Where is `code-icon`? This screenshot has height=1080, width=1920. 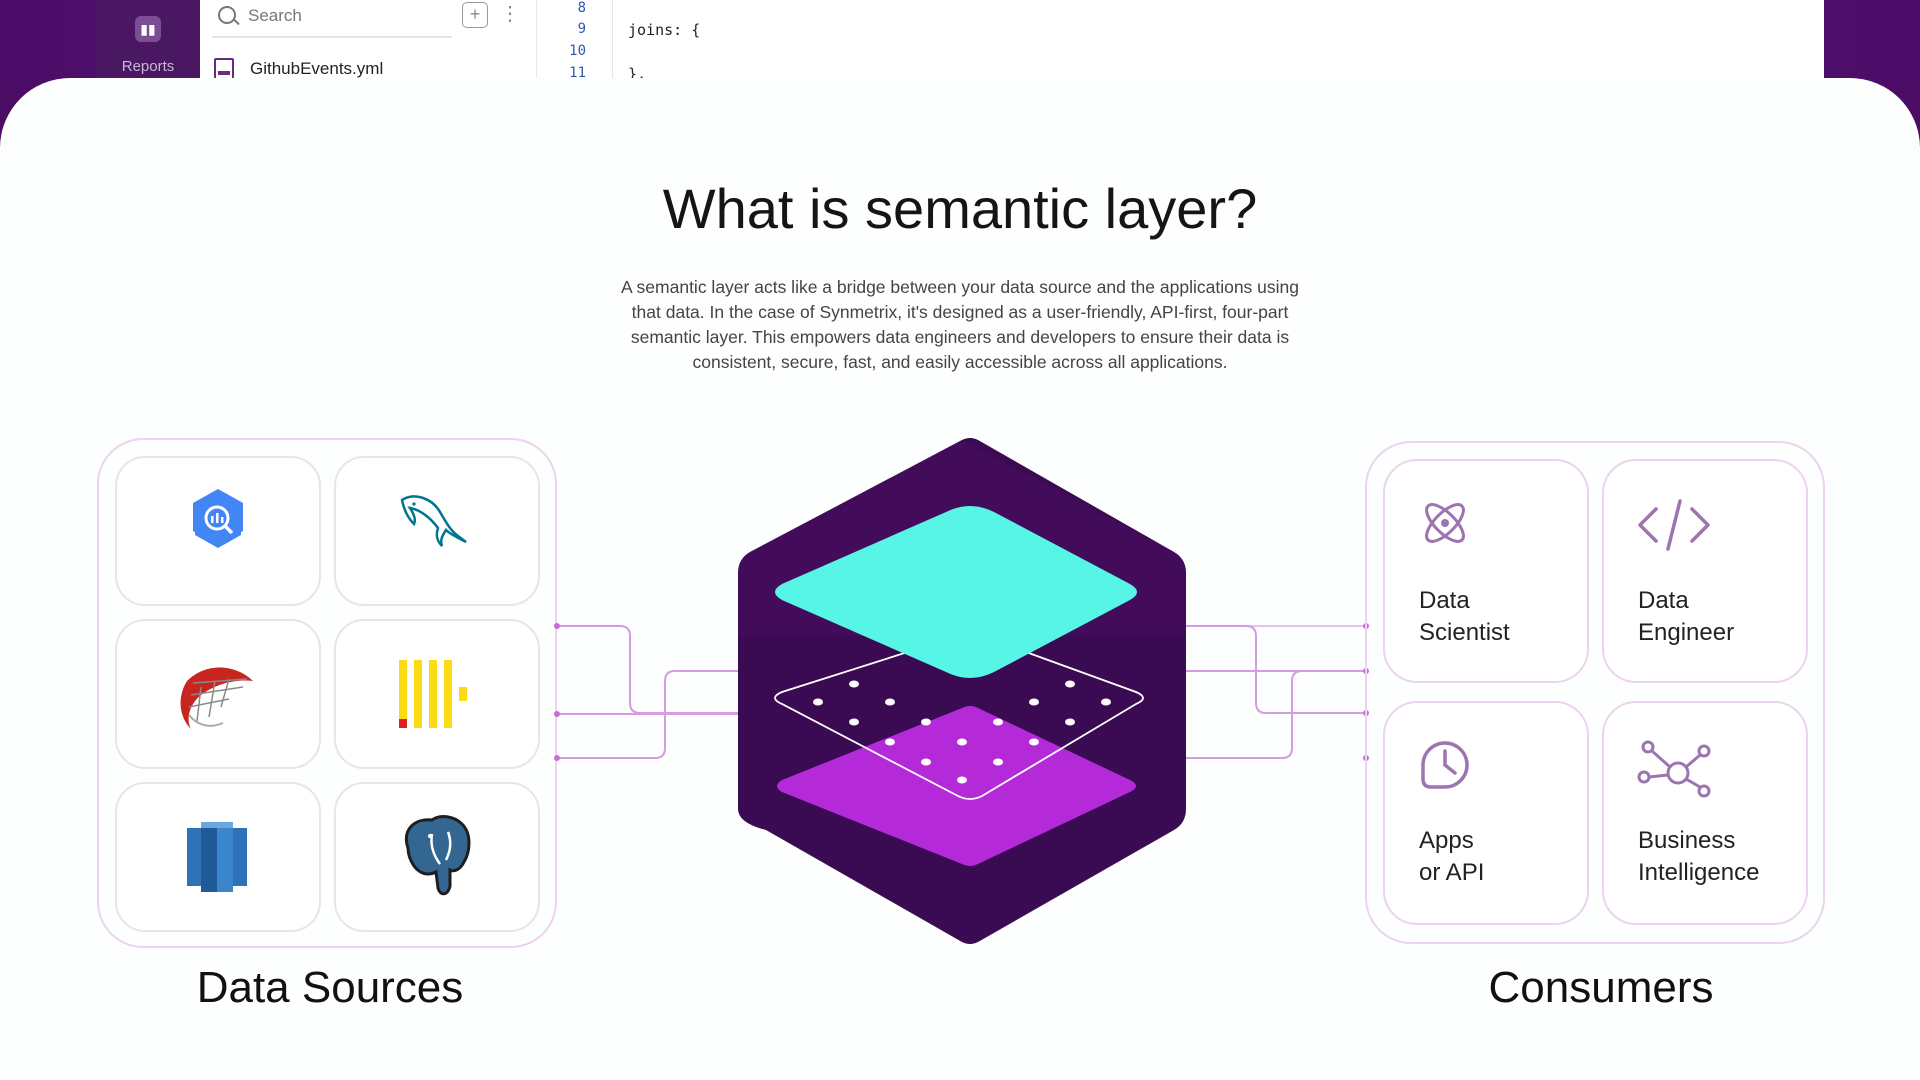
code-icon is located at coordinates (1674, 525).